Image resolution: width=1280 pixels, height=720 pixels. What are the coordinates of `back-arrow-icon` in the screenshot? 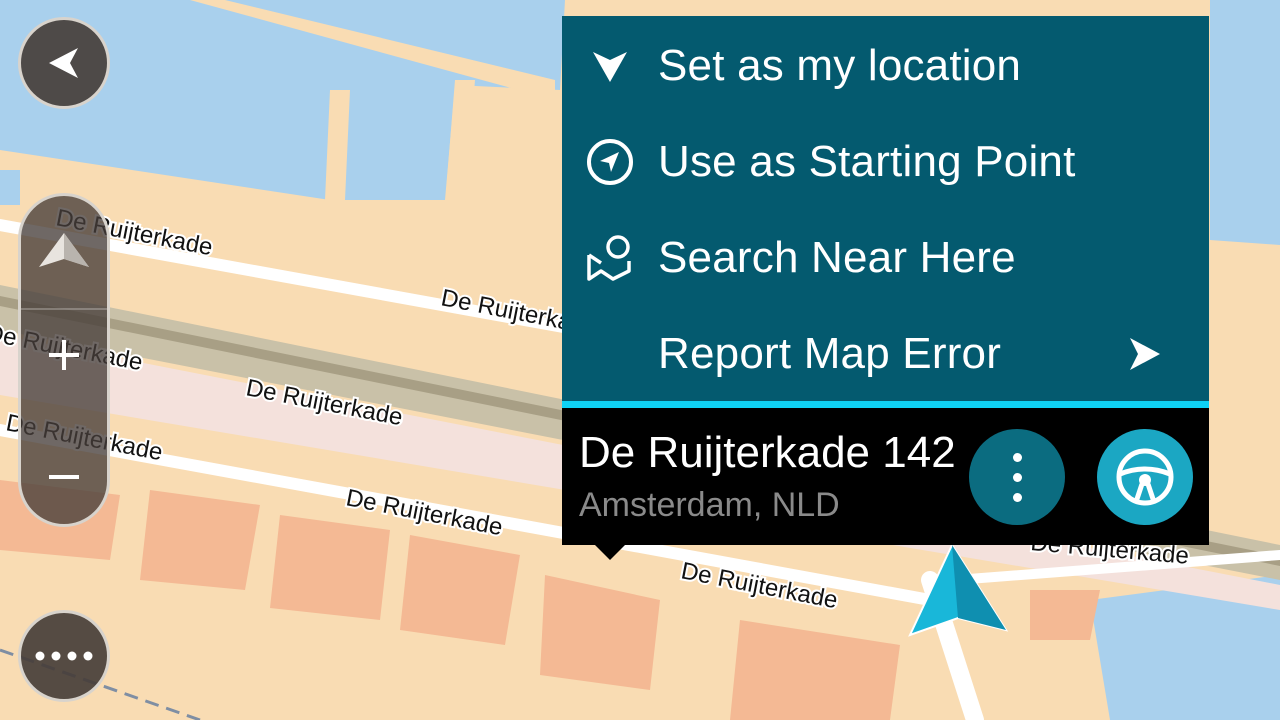 It's located at (63, 63).